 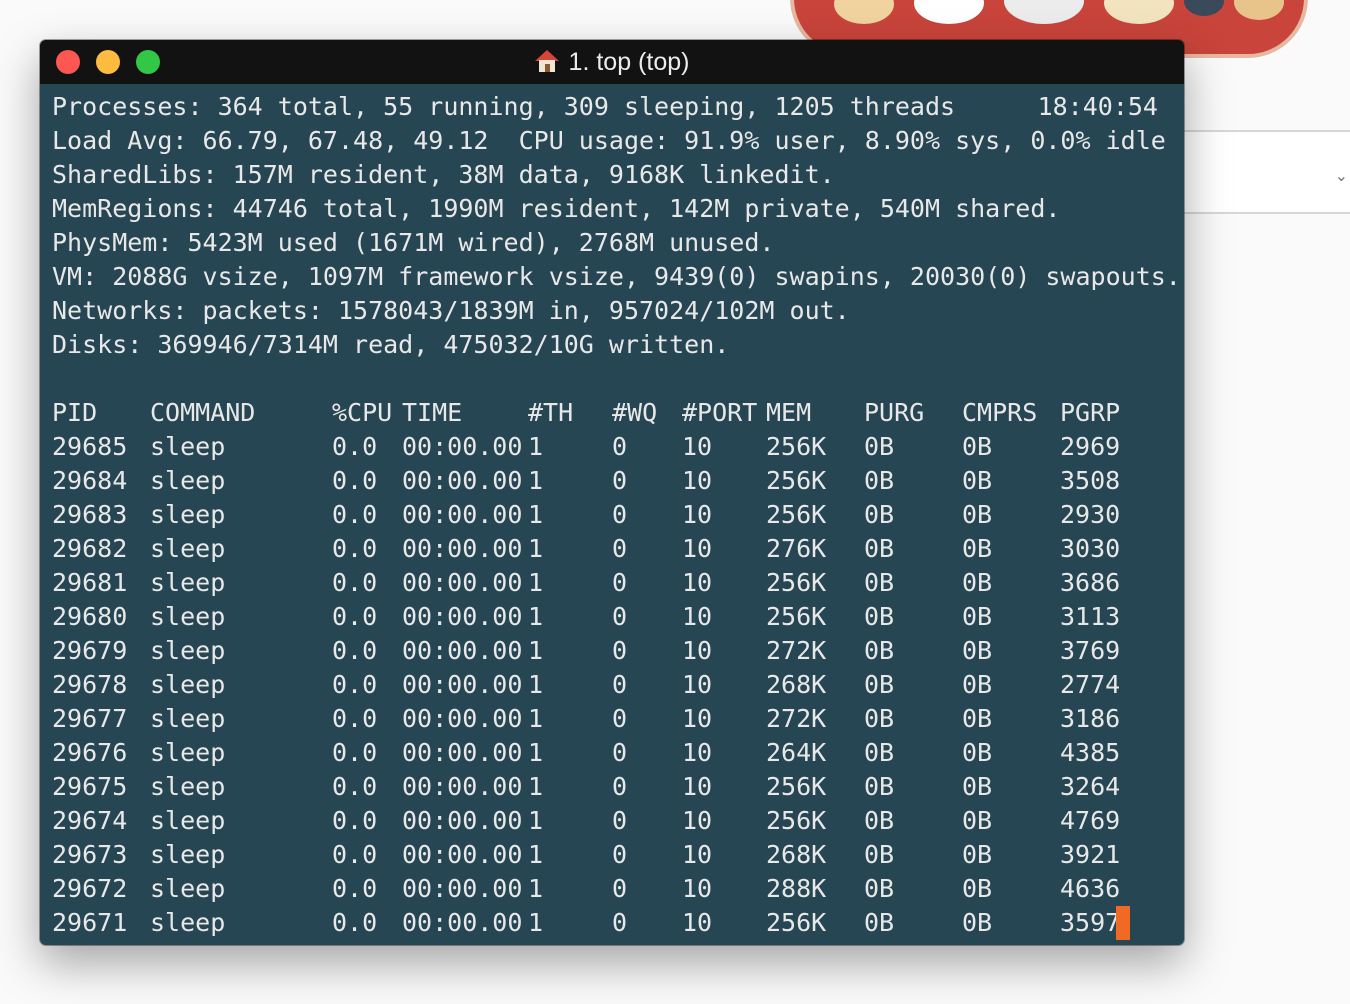 I want to click on terminal-cursor, so click(x=1123, y=923).